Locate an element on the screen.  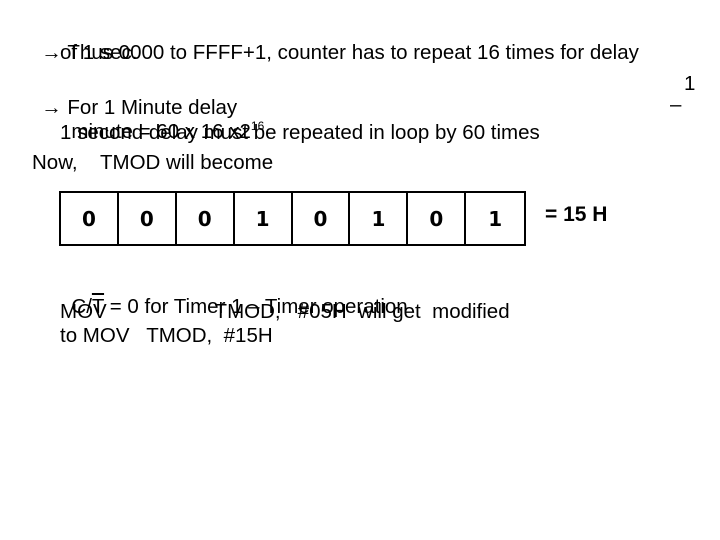
mov-line-1: MOV TMOD, #05H will get modified is located at coordinates (285, 311).